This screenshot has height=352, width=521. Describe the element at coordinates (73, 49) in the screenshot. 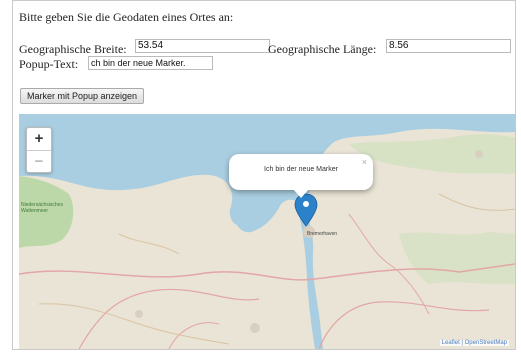

I see `latitude-label: Geographische Breite:` at that location.